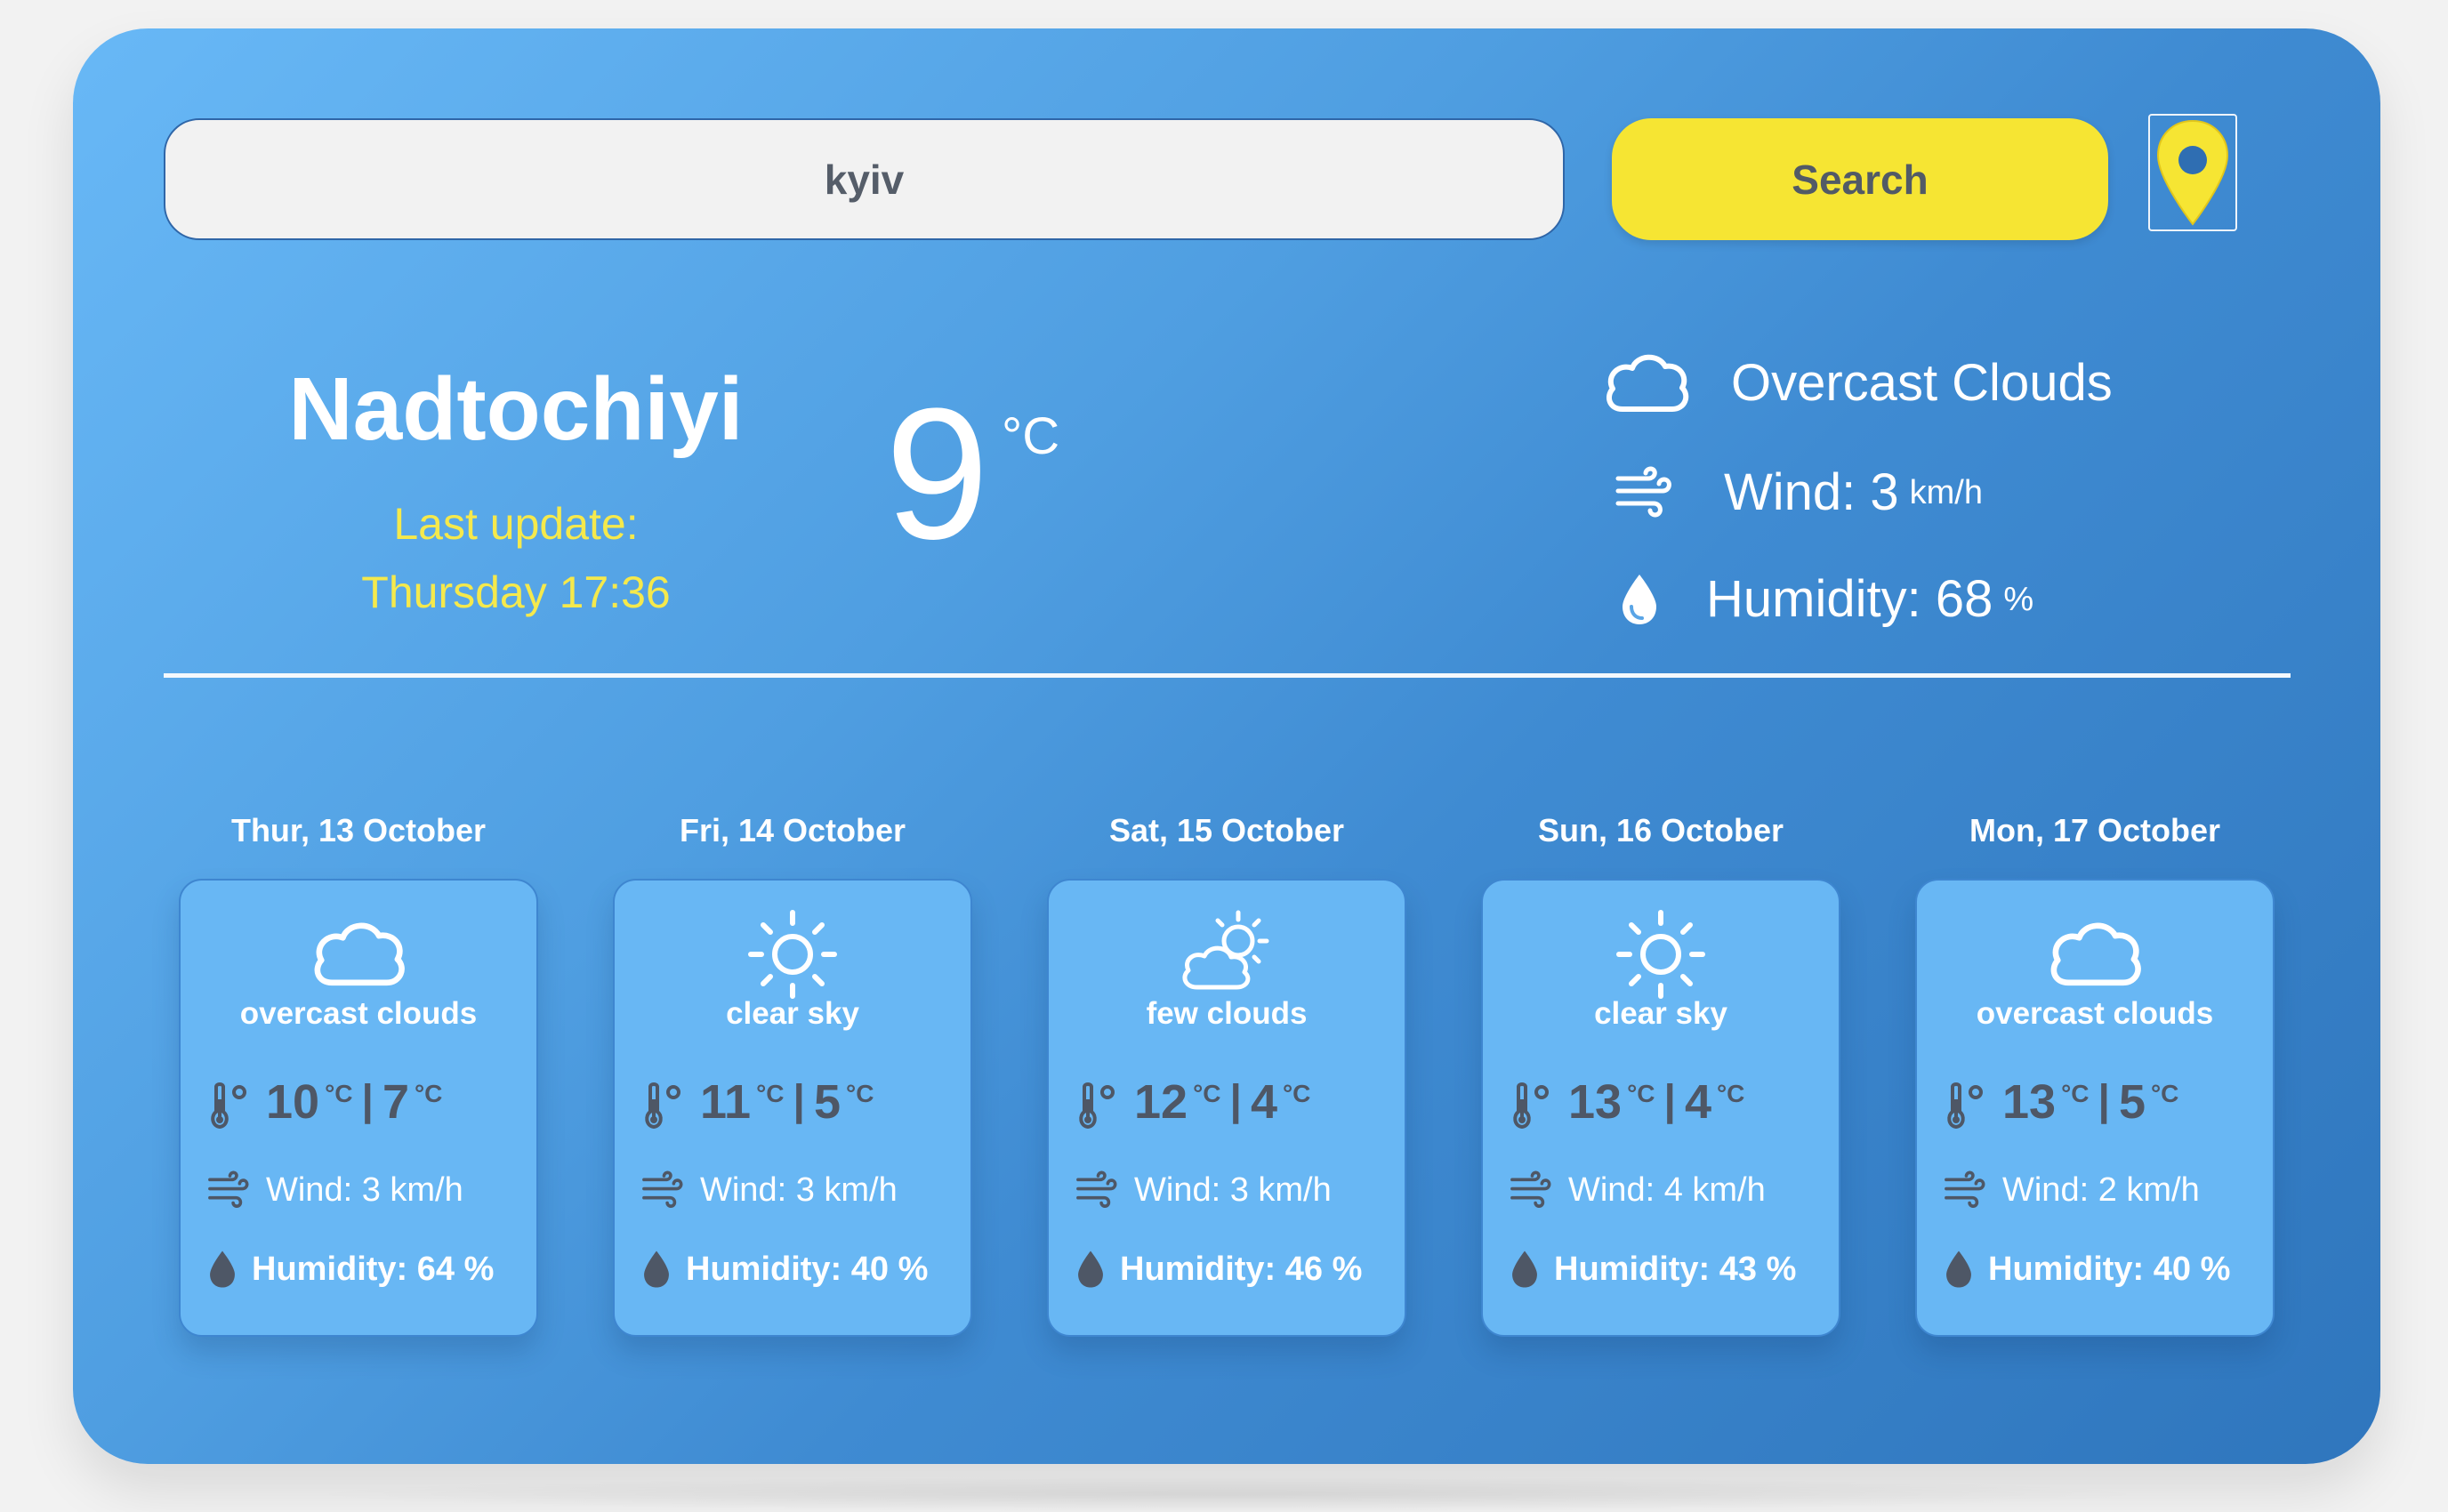  Describe the element at coordinates (1161, 1102) in the screenshot. I see `forecast-max-temp: 12` at that location.